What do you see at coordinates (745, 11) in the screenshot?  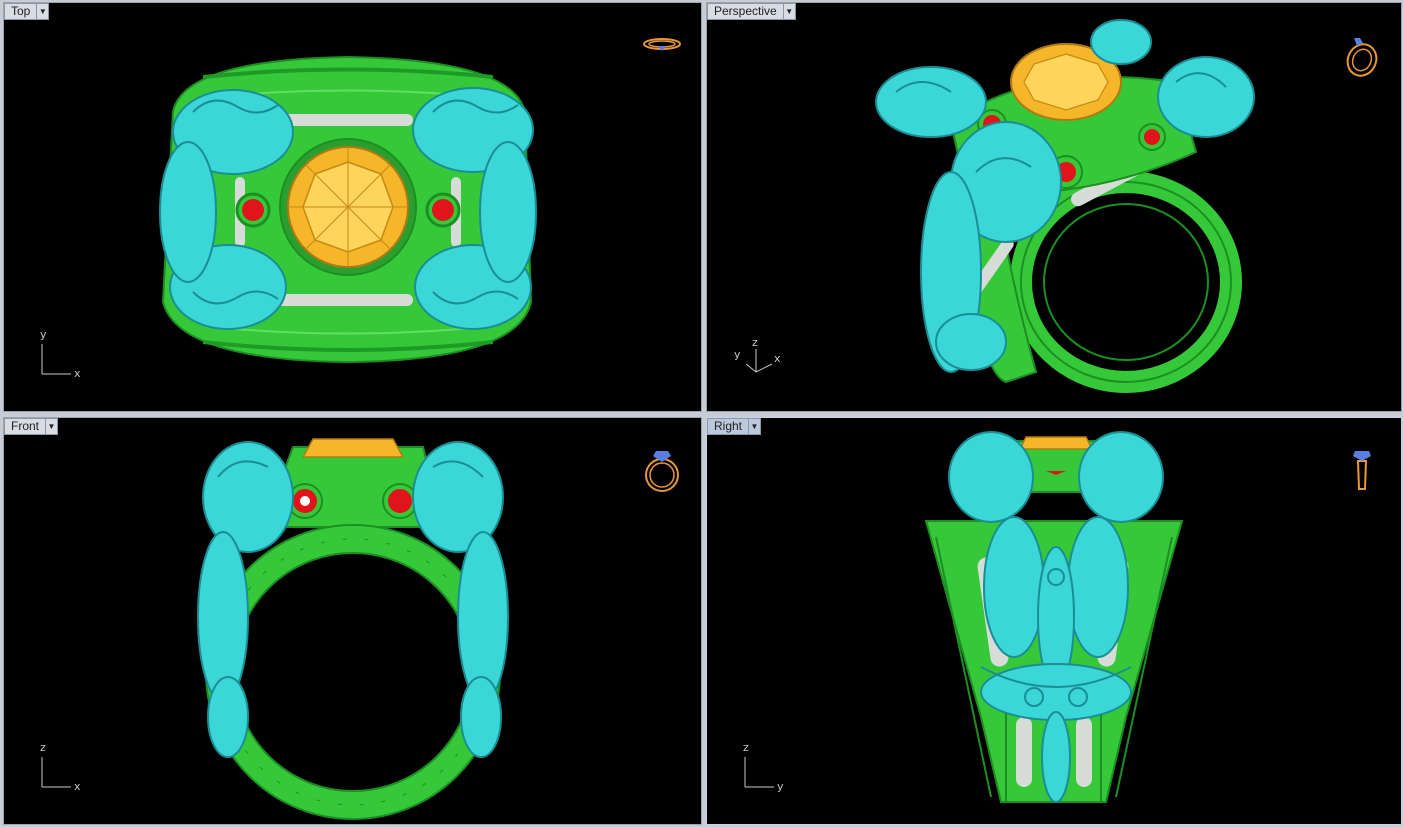 I see `viewport-title-label: Perspective` at bounding box center [745, 11].